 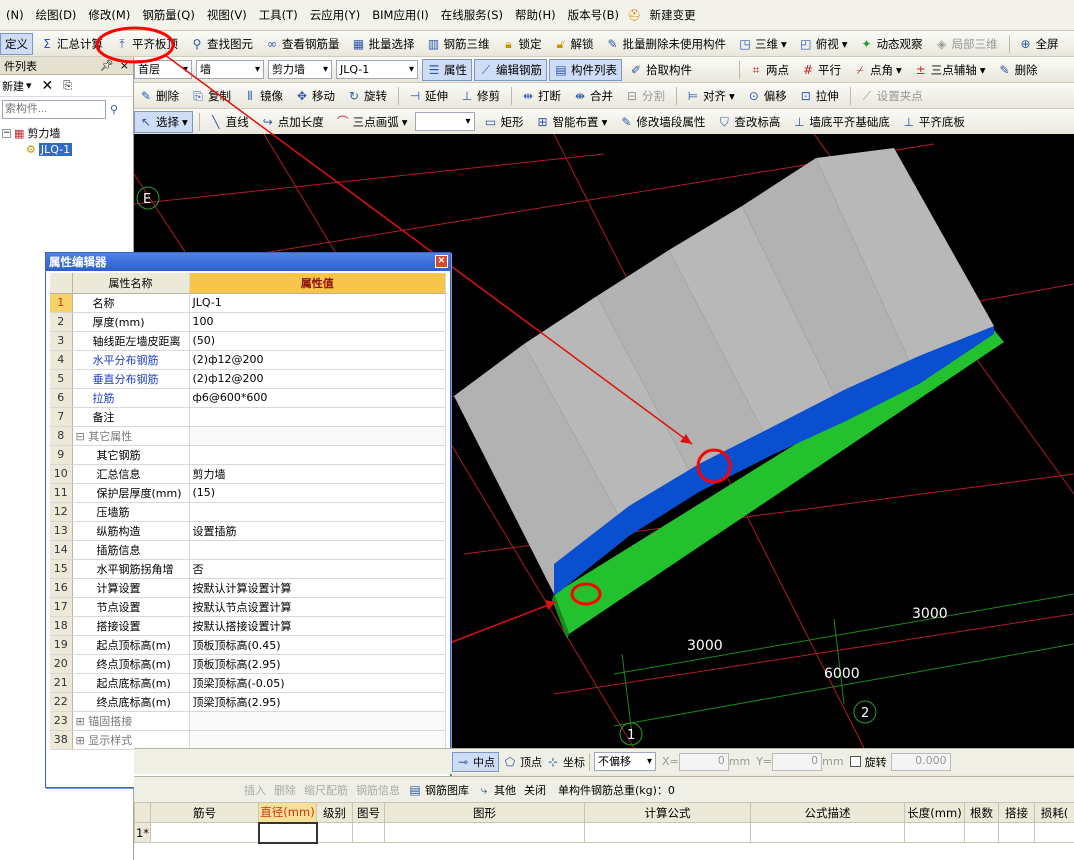 What do you see at coordinates (159, 96) in the screenshot?
I see `delete-button: ✎ 删除` at bounding box center [159, 96].